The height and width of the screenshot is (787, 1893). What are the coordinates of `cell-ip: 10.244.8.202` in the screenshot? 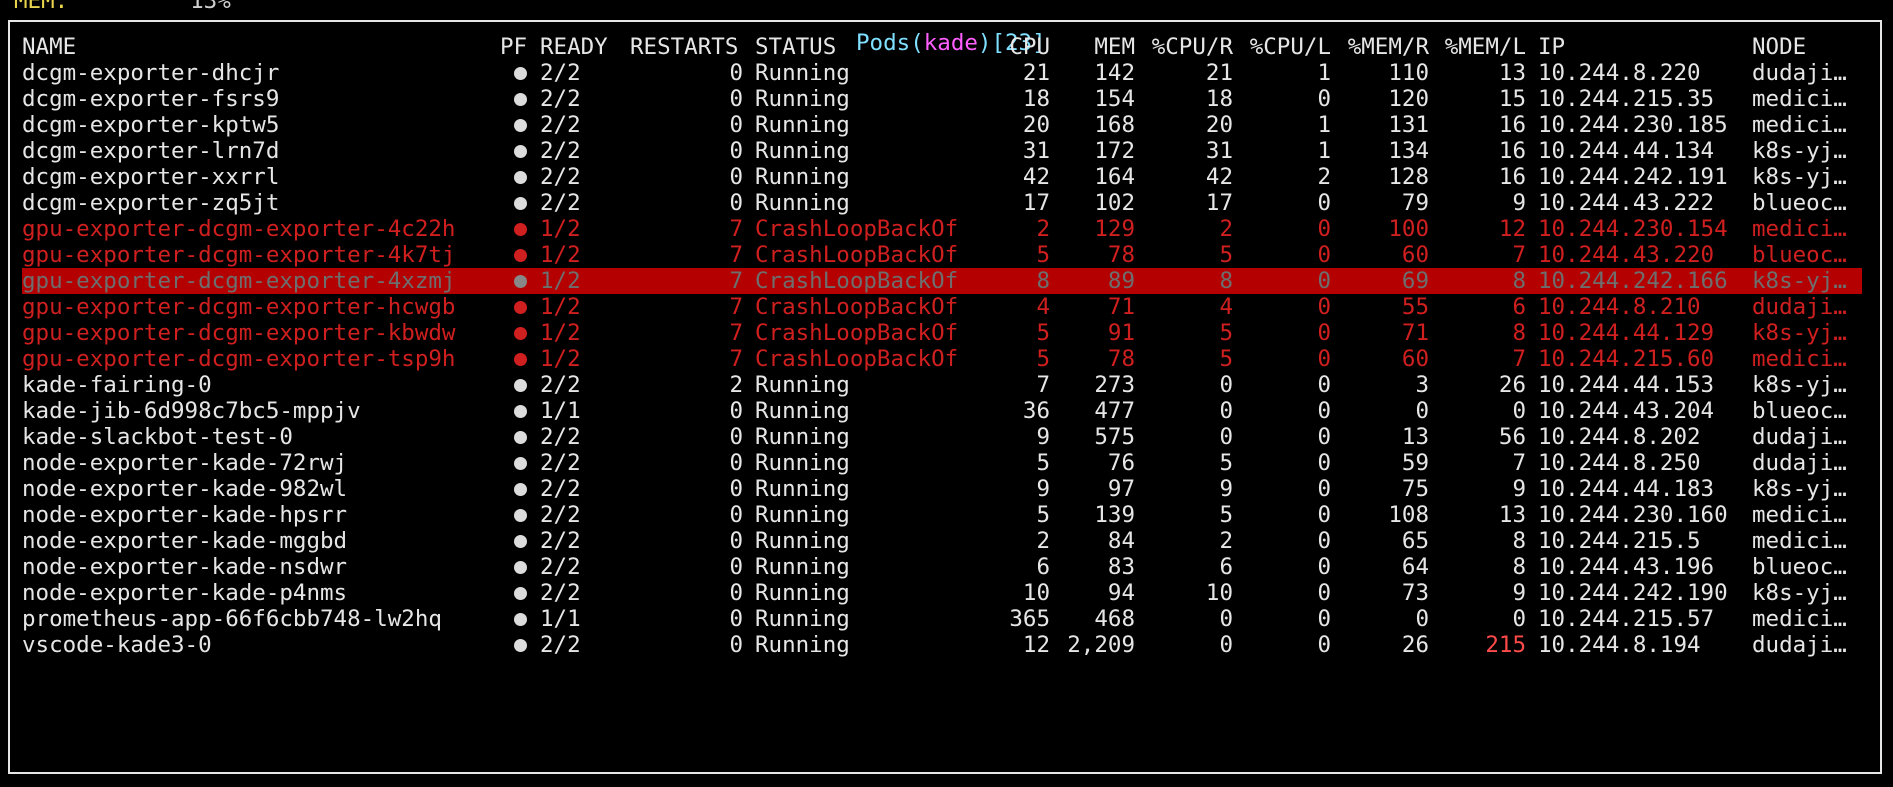 It's located at (1619, 437).